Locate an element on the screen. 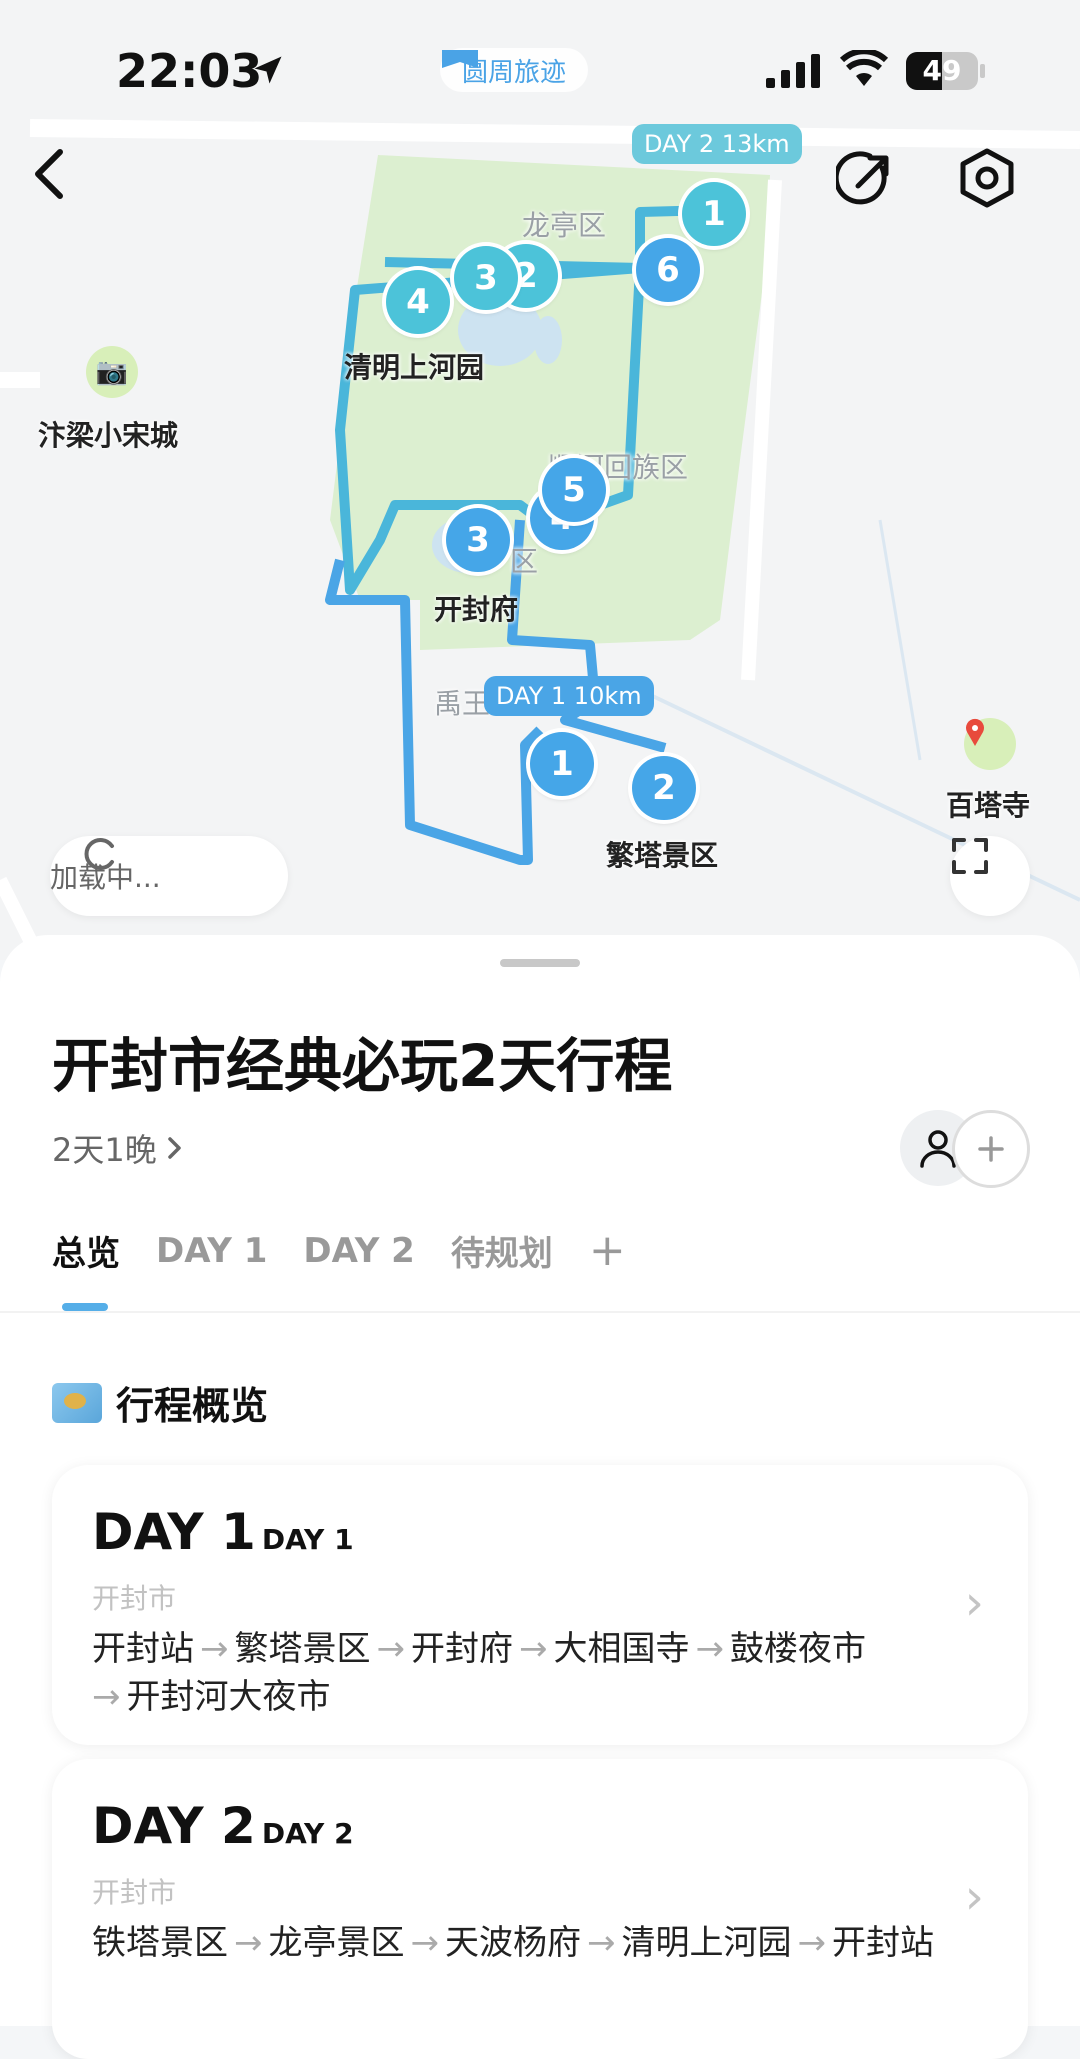 This screenshot has height=2059, width=1080. map-label-fanta: 繁塔景区 is located at coordinates (662, 855).